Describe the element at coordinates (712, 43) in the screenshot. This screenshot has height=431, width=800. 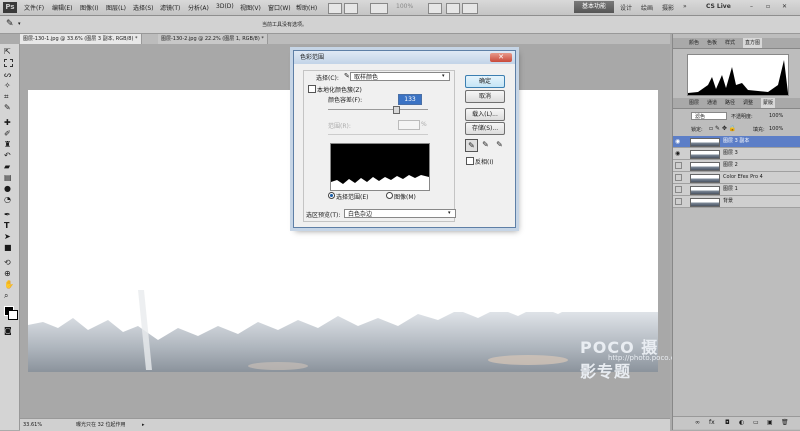
I see `tab-swatches: 色板` at that location.